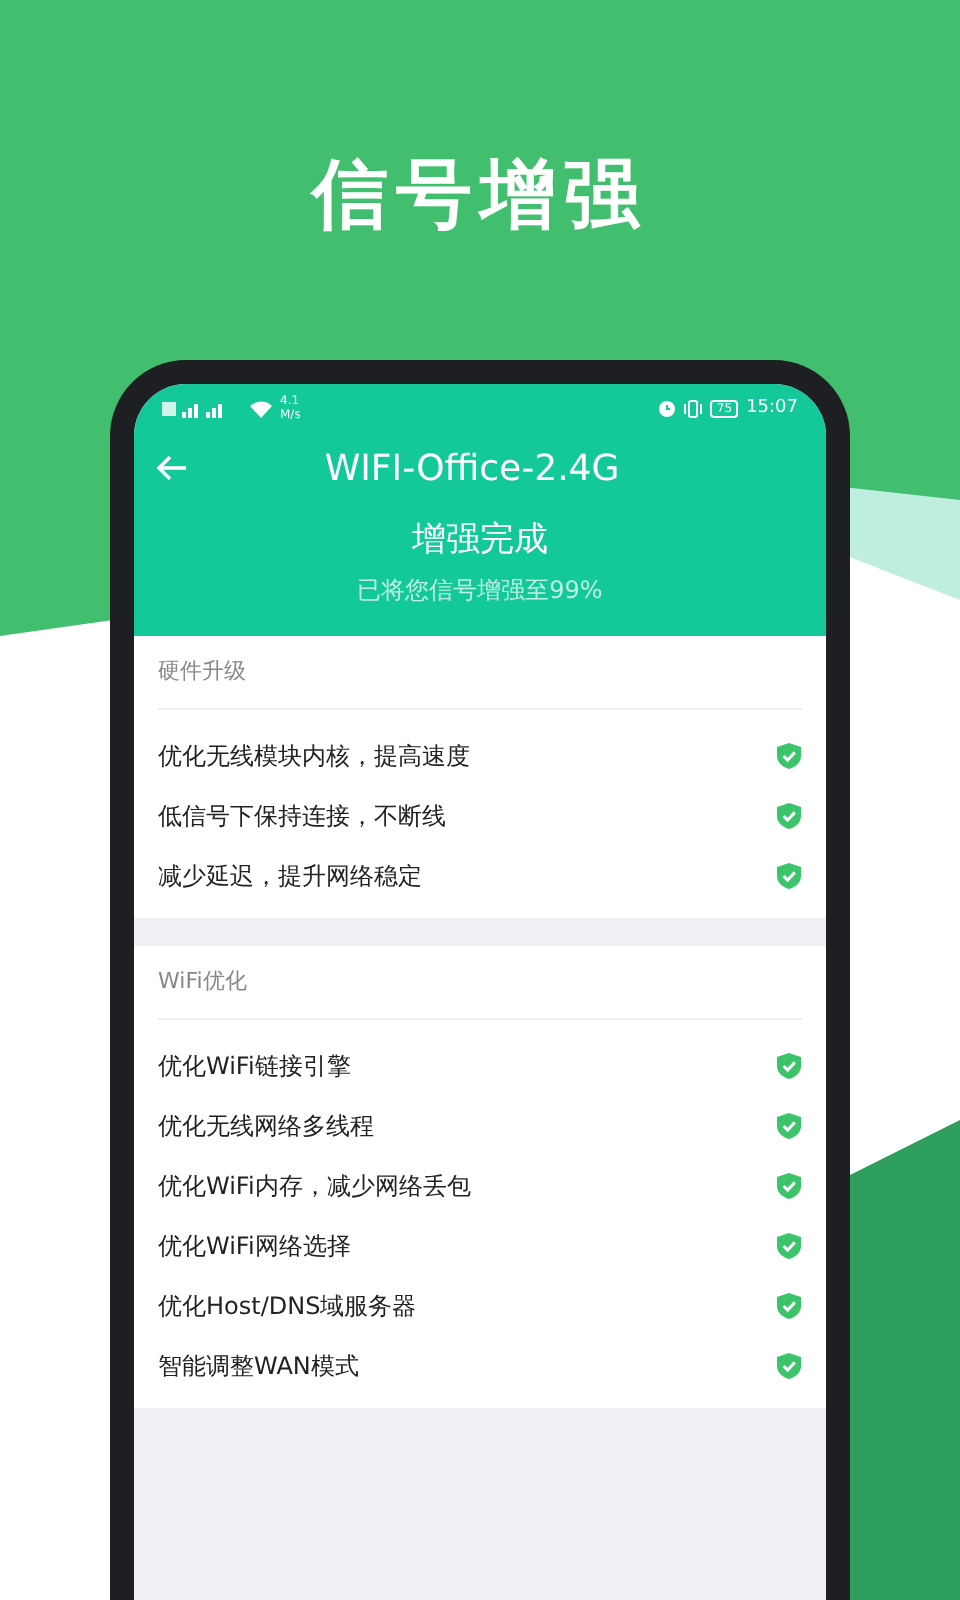  Describe the element at coordinates (287, 1306) in the screenshot. I see `optimization-item: 优化Host/DNS域服务器` at that location.